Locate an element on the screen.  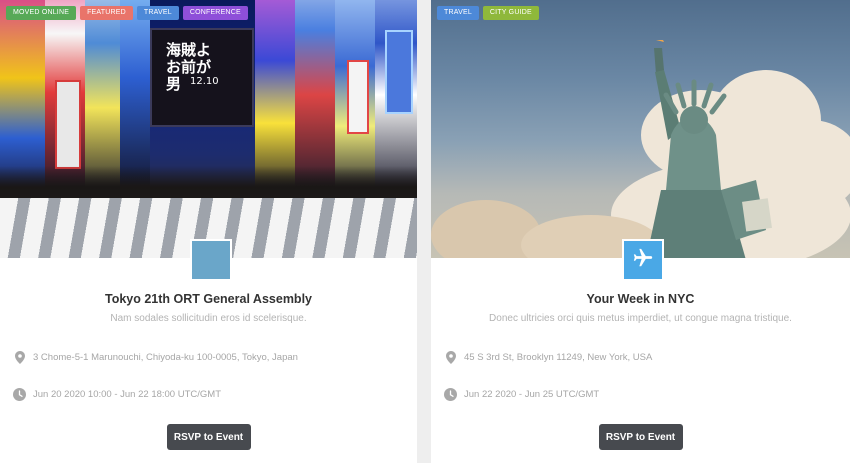
tag-list: MOVED ONLINE FEATURED TRAVEL CONFERENCE is located at coordinates (127, 13).